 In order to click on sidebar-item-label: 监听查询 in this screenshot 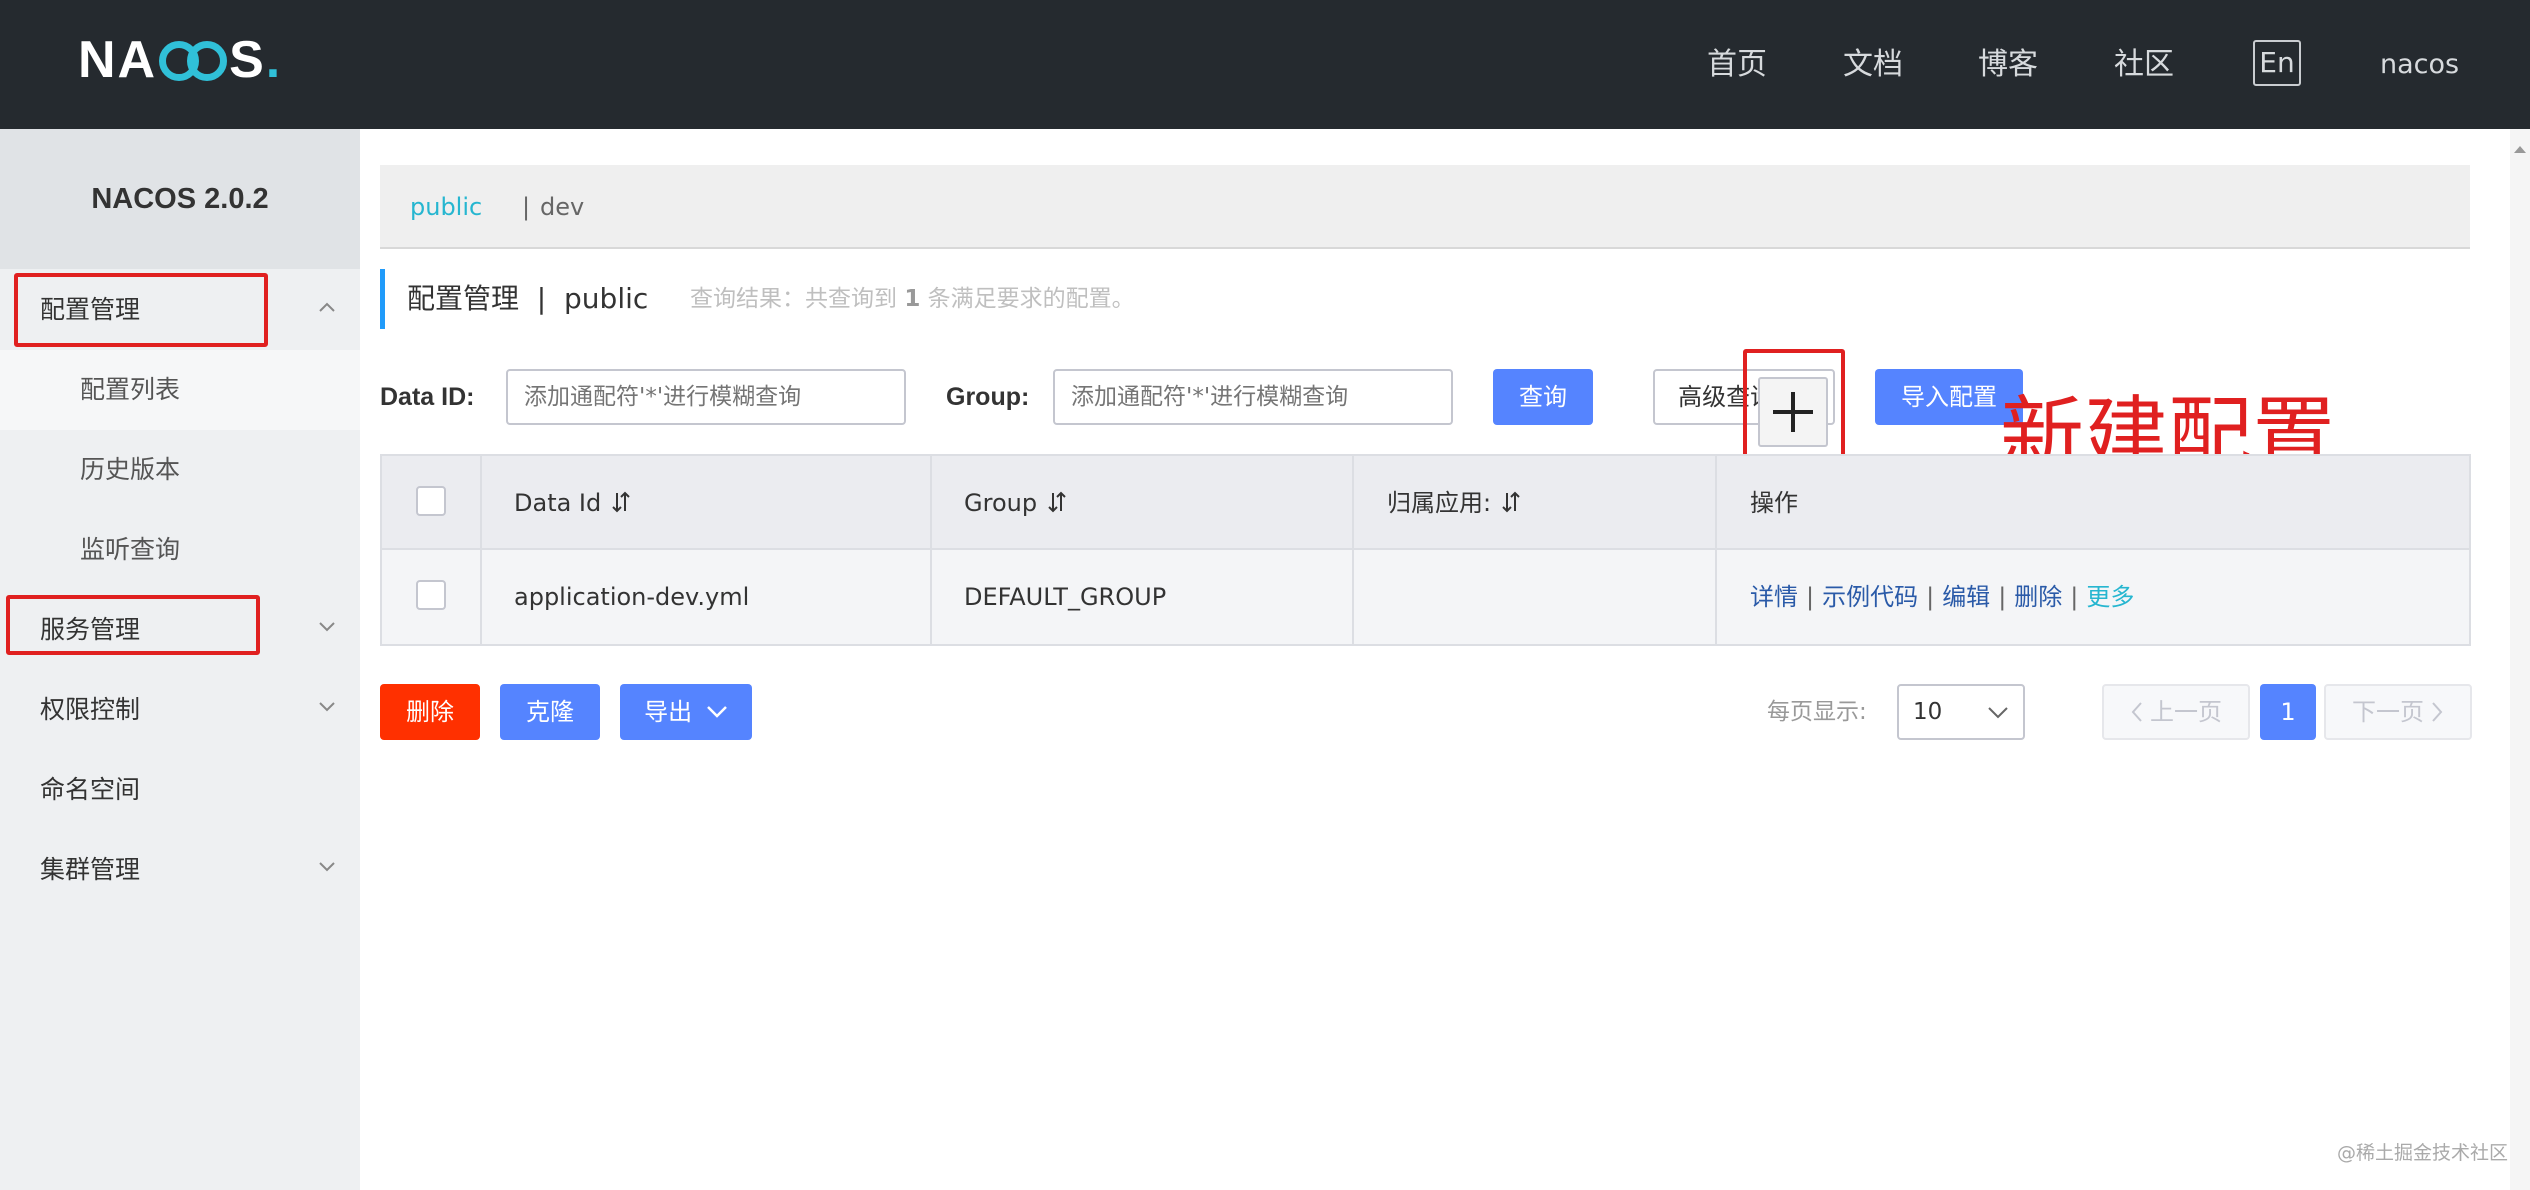, I will do `click(130, 549)`.